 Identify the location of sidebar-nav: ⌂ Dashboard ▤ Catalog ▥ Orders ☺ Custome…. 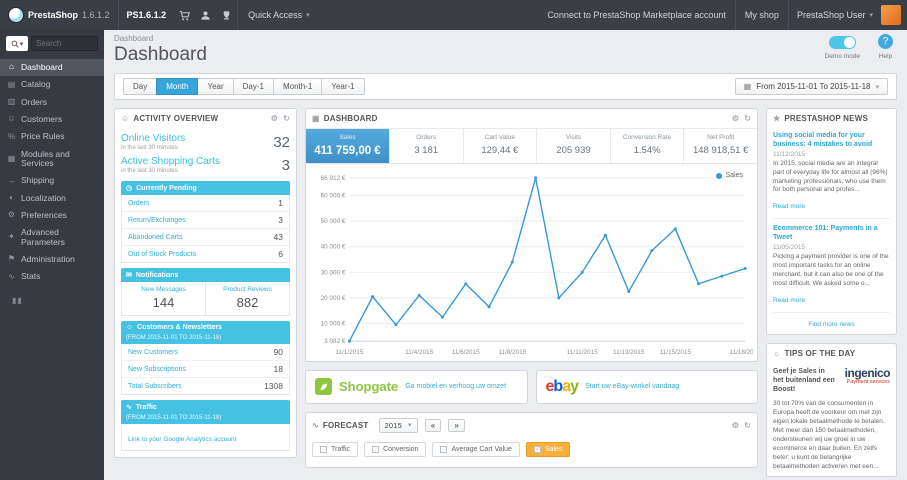
(52, 172).